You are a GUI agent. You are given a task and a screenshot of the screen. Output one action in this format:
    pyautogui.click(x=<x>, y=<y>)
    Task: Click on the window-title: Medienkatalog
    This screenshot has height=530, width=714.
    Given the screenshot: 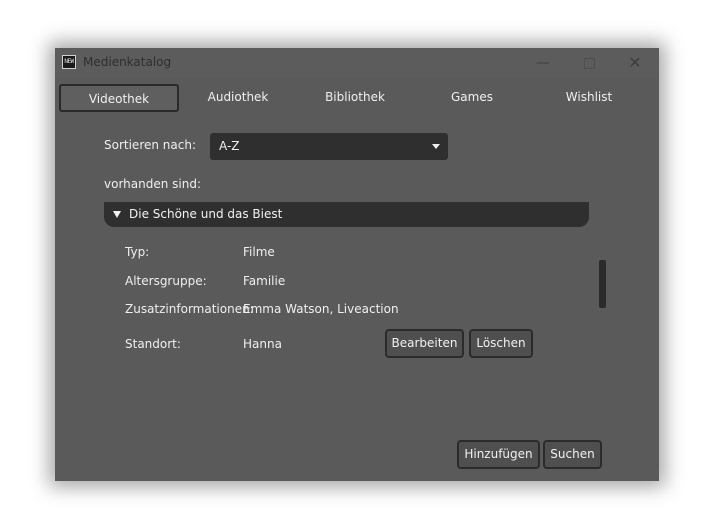 What is the action you would take?
    pyautogui.click(x=127, y=62)
    